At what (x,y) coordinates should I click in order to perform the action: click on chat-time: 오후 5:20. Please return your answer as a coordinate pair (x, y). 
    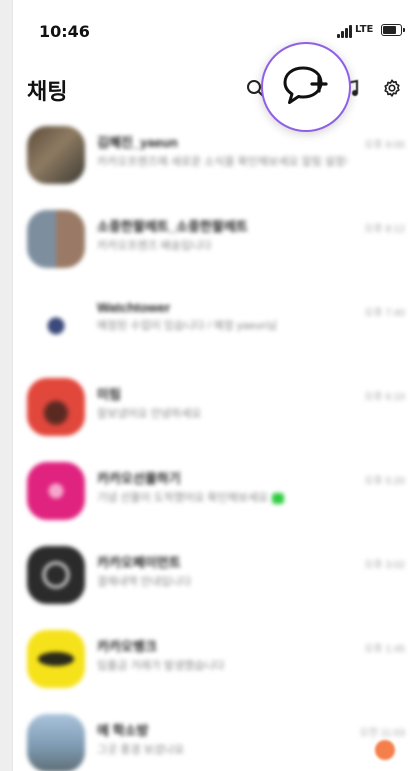
    Looking at the image, I should click on (384, 481).